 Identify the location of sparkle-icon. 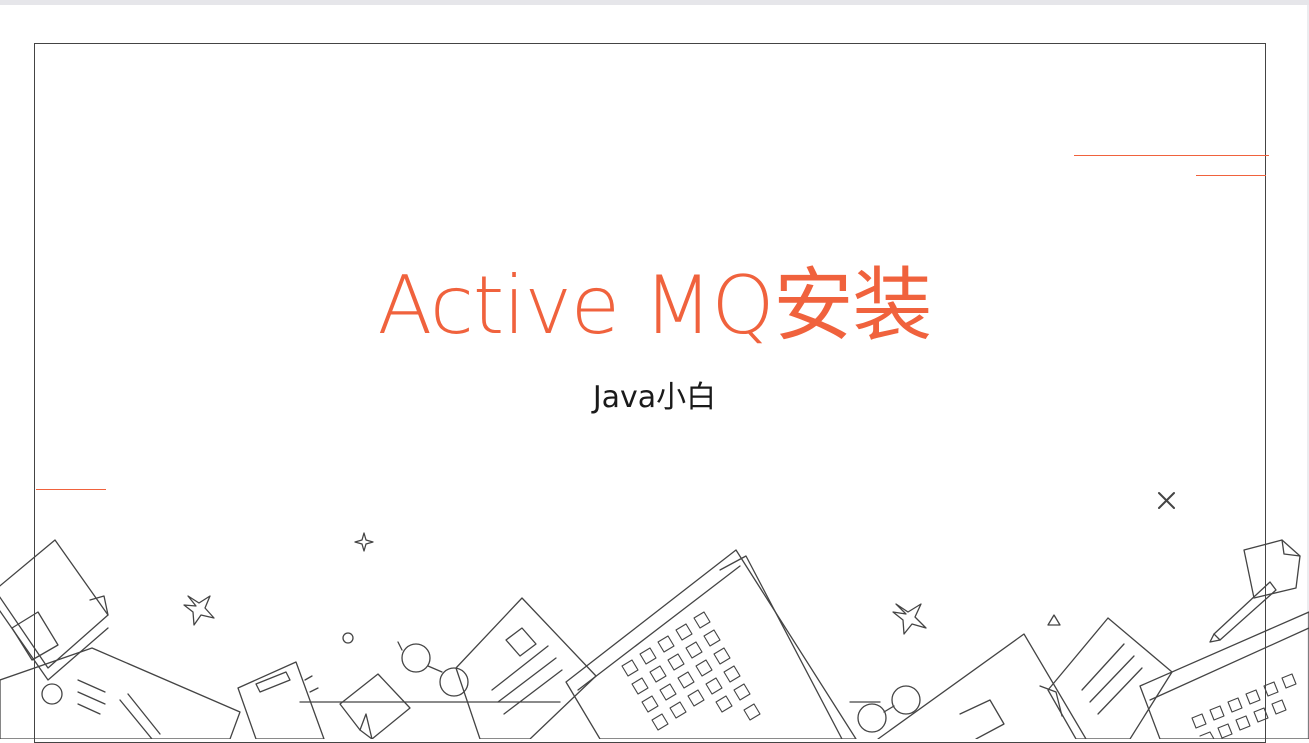
(364, 542).